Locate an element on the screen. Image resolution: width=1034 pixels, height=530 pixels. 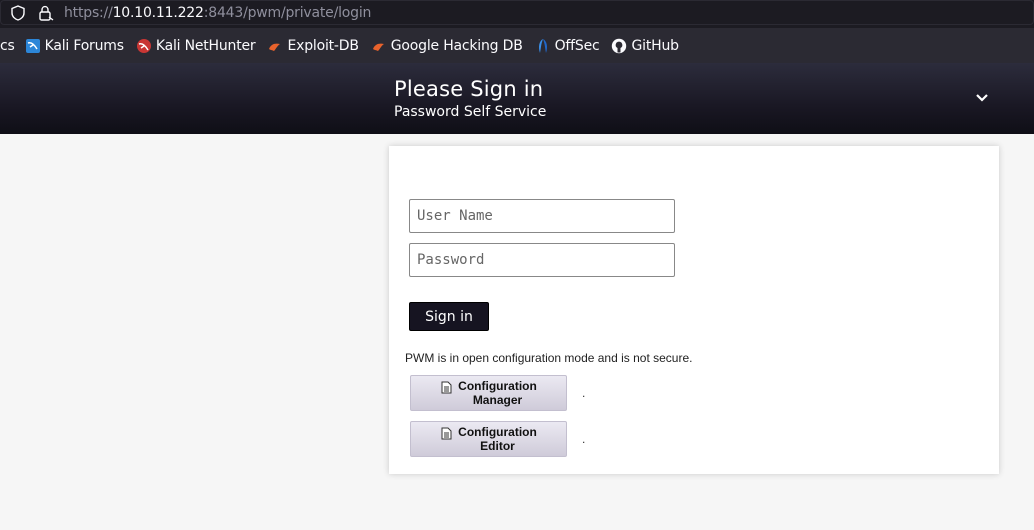
configuration-editor-label: Configuration Editor is located at coordinates (497, 439).